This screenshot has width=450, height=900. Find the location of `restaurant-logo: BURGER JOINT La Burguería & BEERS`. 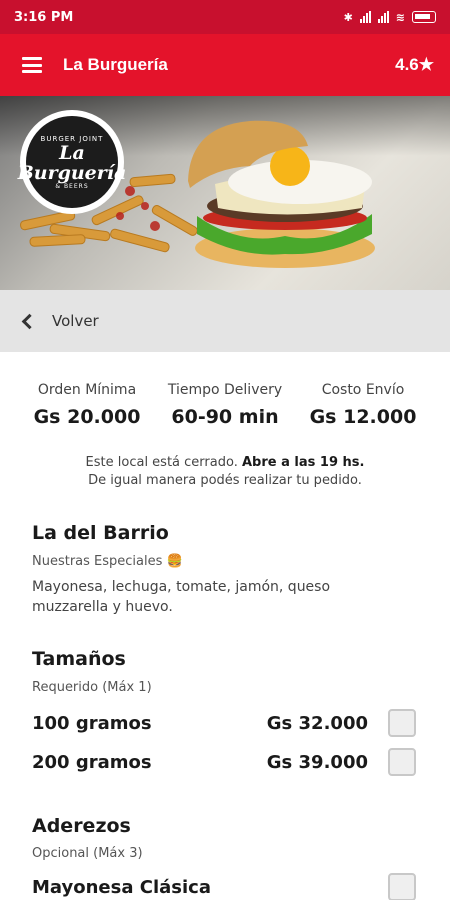

restaurant-logo: BURGER JOINT La Burguería & BEERS is located at coordinates (72, 162).